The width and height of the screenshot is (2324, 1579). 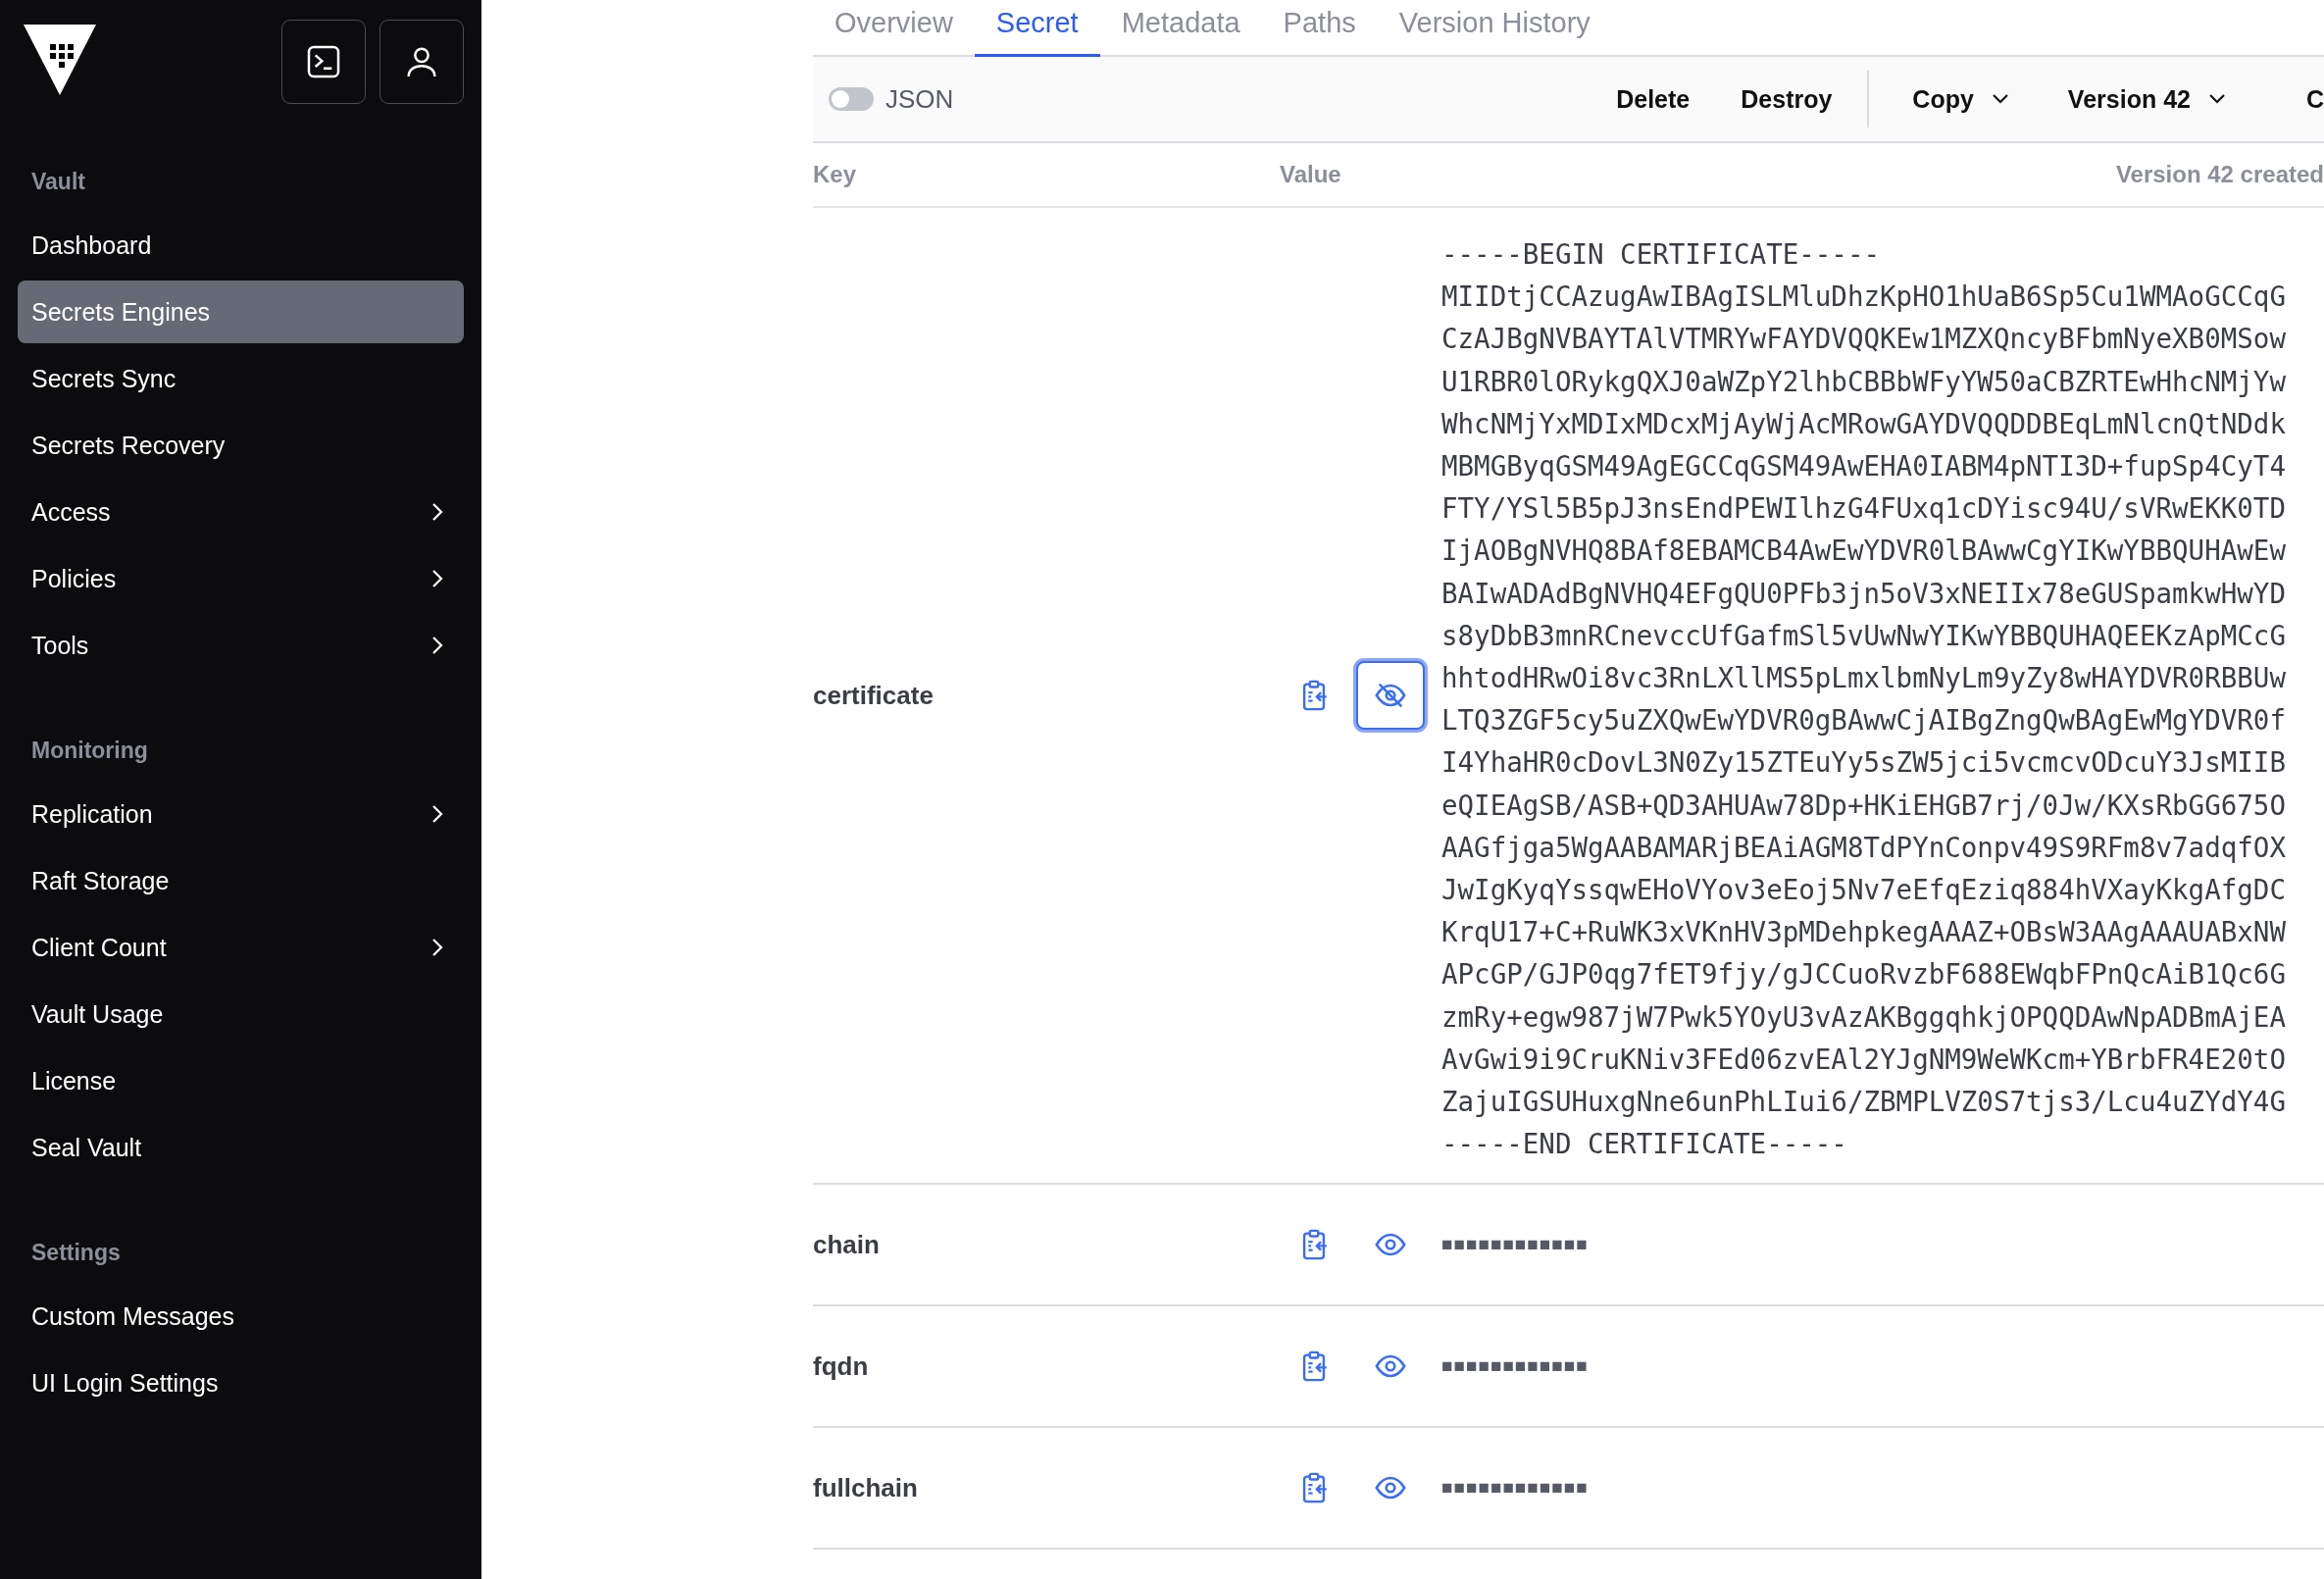 What do you see at coordinates (1863, 1017) in the screenshot?
I see `code-line: zmRy+egw987jW7Pwk5YOyU3vAzAKBggqhkjOPQQDAwNpADBmAjEA` at bounding box center [1863, 1017].